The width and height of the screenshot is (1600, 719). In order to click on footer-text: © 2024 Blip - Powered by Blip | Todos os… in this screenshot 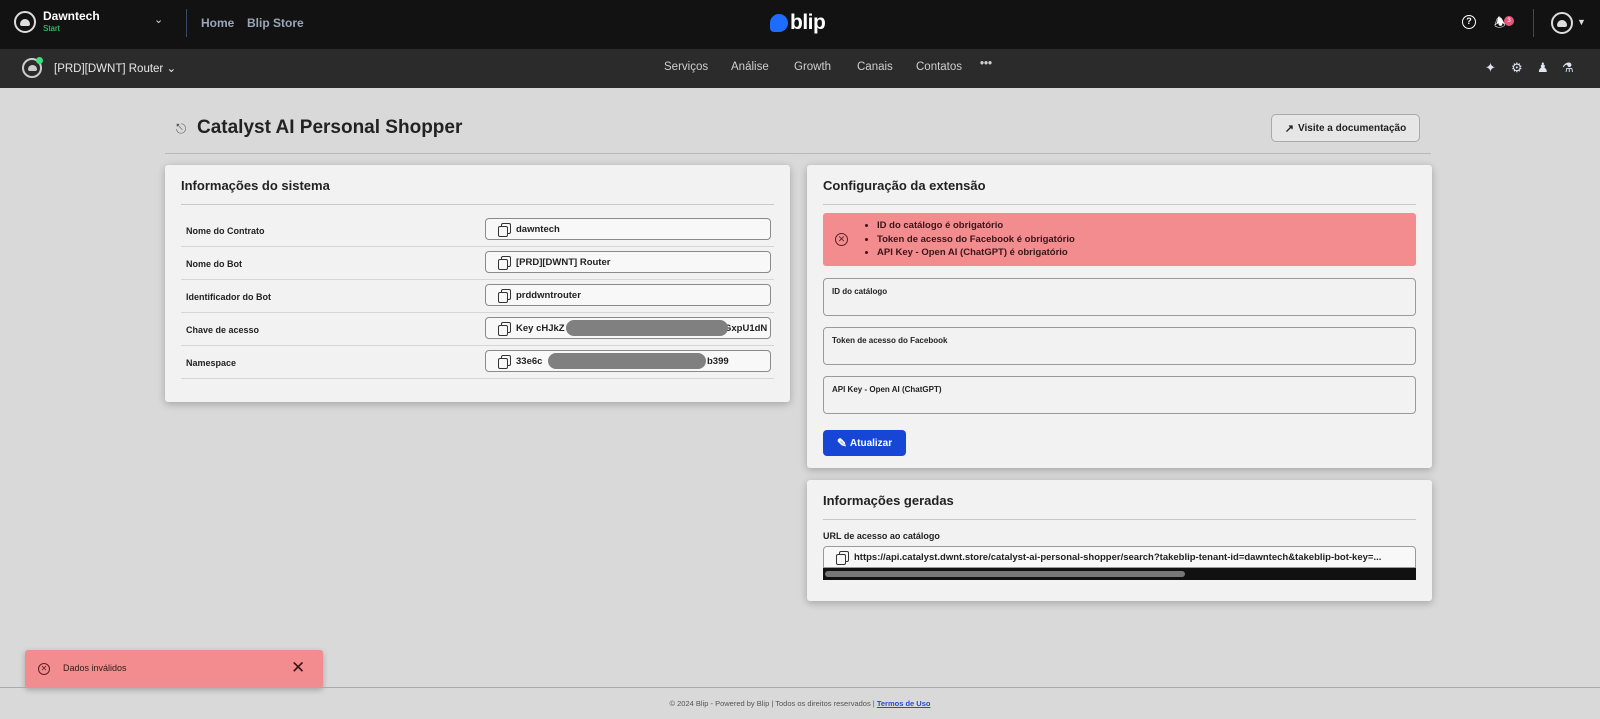, I will do `click(772, 703)`.